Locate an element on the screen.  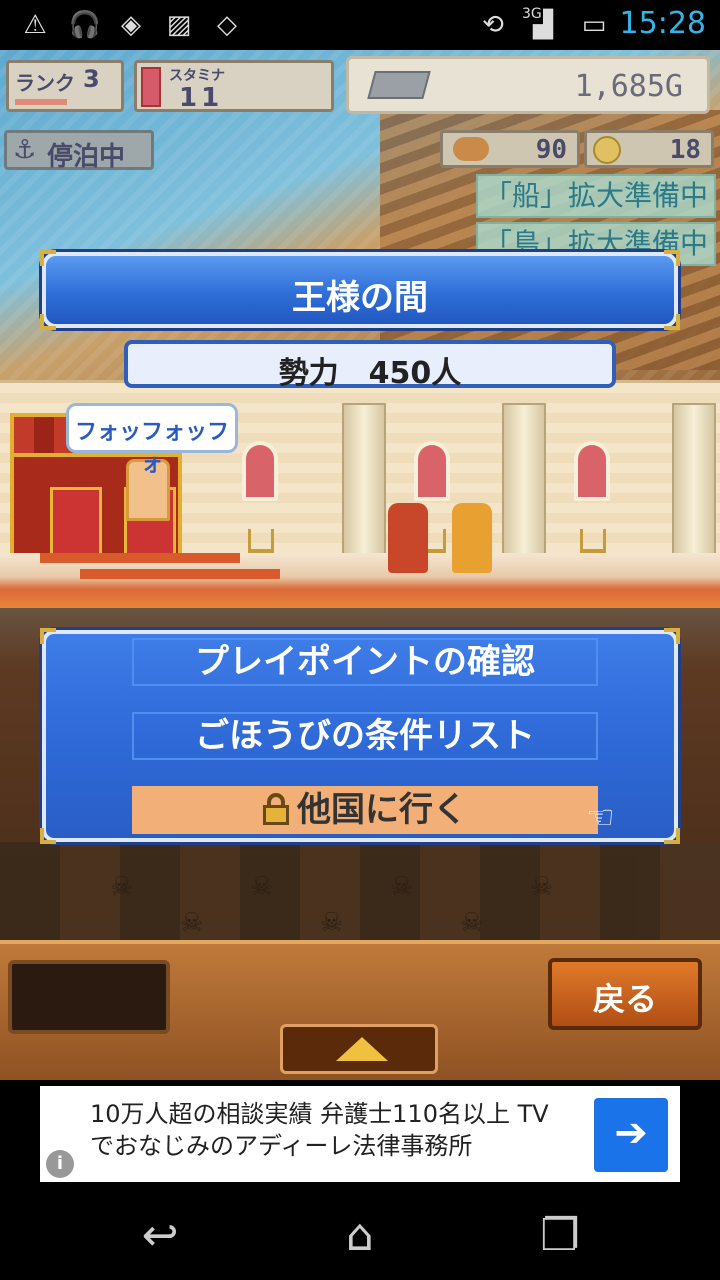
food-value: 90 is located at coordinates (551, 150).